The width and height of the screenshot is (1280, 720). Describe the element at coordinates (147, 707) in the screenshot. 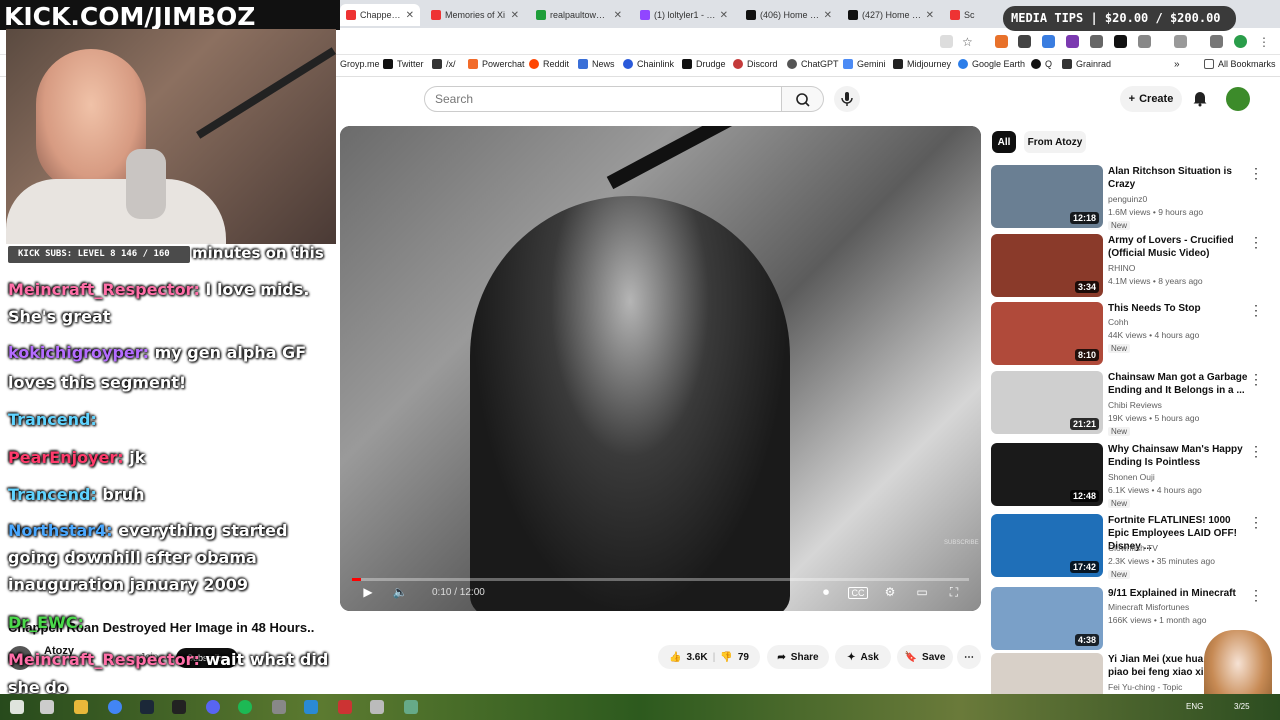

I see `steam-icon` at that location.